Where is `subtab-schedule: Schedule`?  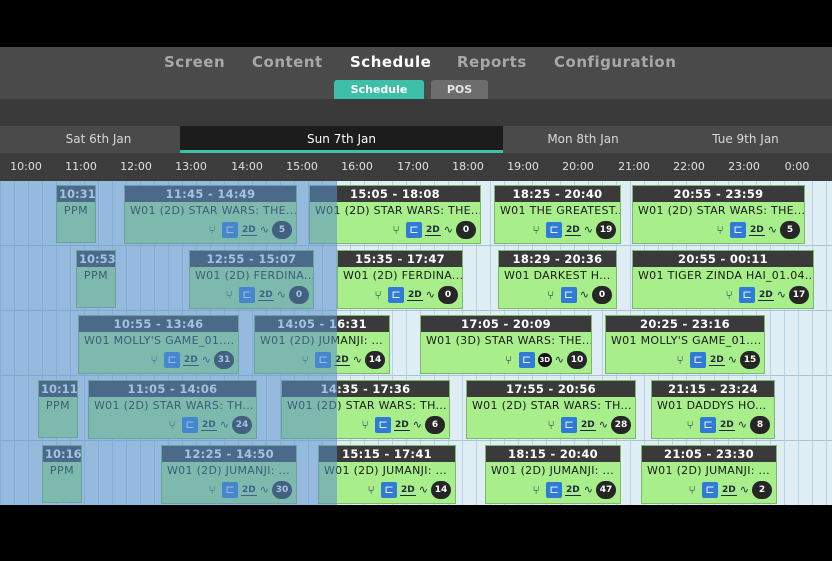 subtab-schedule: Schedule is located at coordinates (379, 90).